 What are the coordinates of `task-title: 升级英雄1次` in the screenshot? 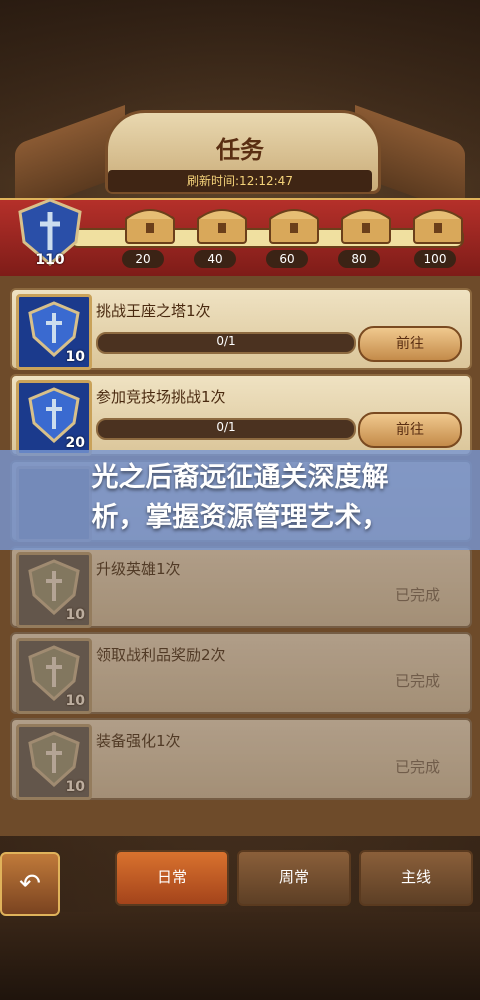 It's located at (138, 569).